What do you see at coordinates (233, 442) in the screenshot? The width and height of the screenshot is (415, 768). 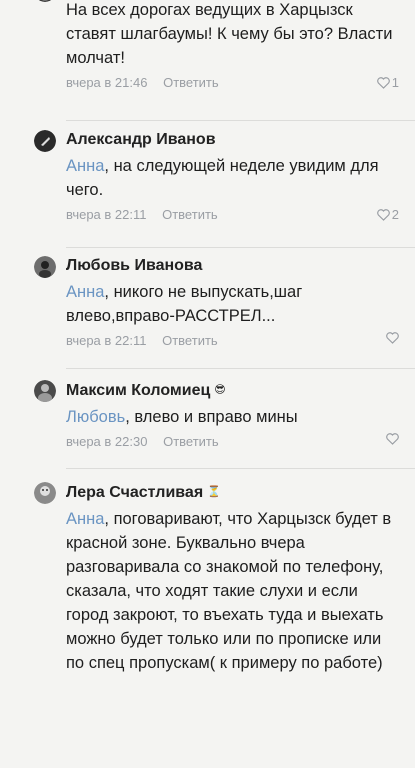 I see `comment-meta: вчера в 22:30 Ответить` at bounding box center [233, 442].